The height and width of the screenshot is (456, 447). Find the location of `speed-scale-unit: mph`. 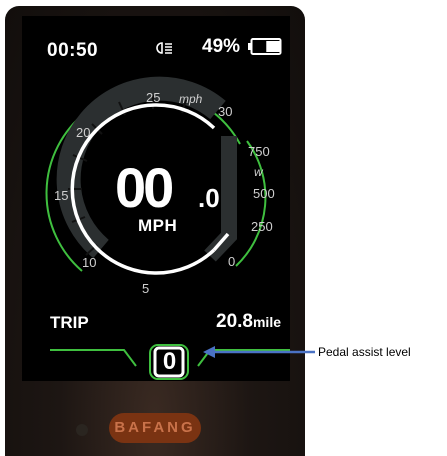

speed-scale-unit: mph is located at coordinates (191, 99).